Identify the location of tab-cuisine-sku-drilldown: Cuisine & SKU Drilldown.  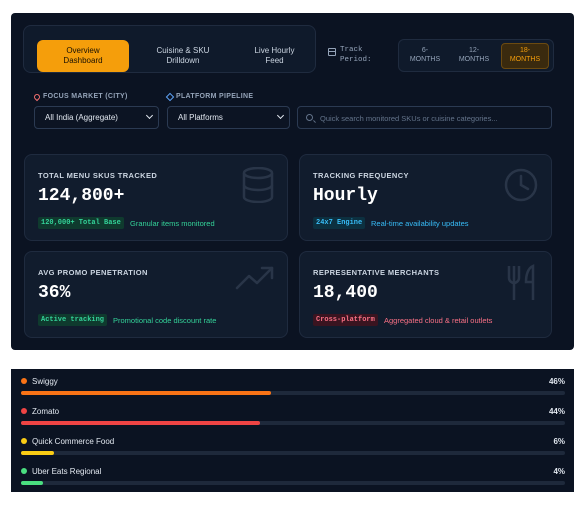
(183, 56).